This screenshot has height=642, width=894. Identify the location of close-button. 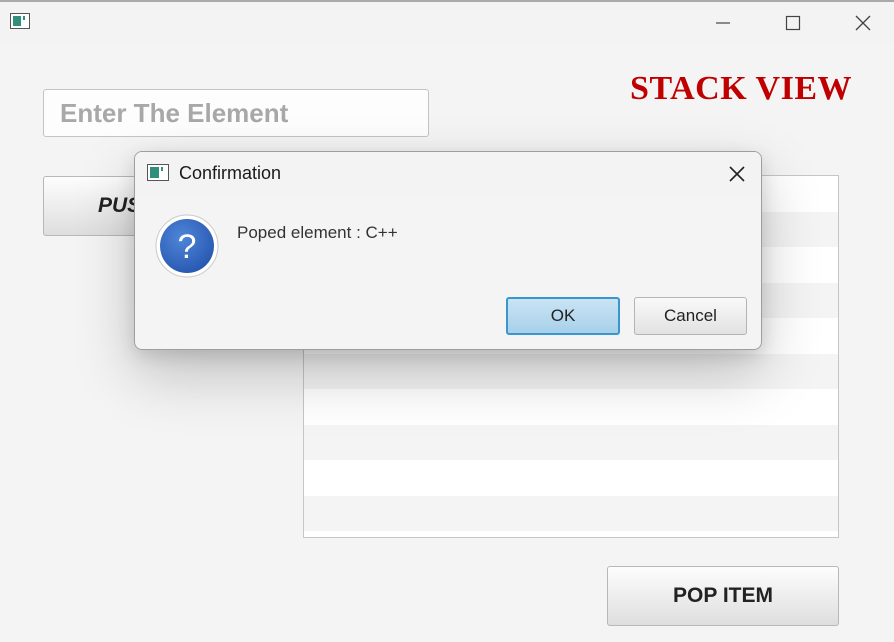
(863, 23).